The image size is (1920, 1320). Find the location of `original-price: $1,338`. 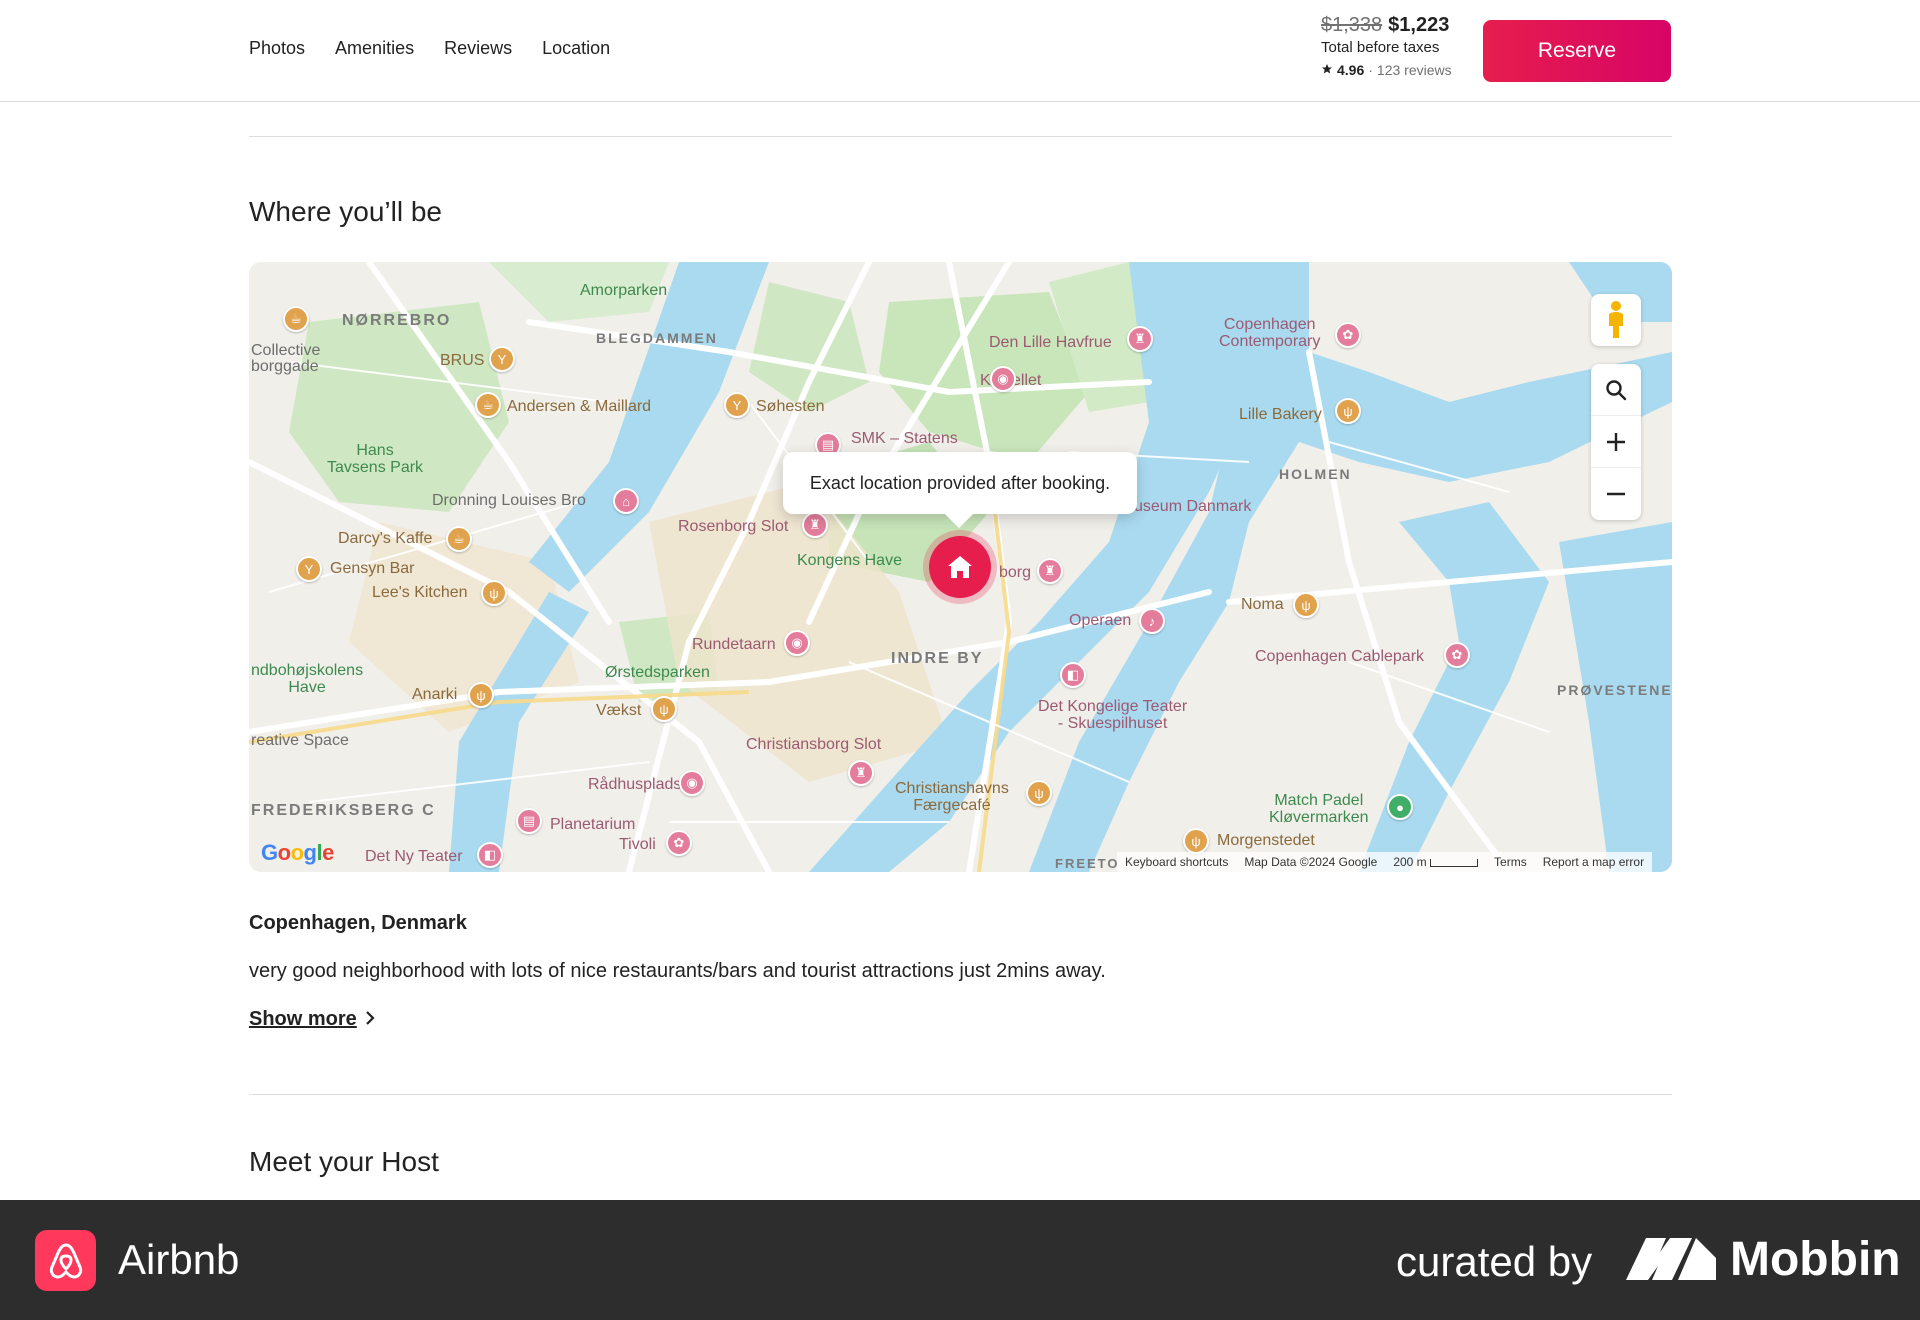

original-price: $1,338 is located at coordinates (1352, 25).